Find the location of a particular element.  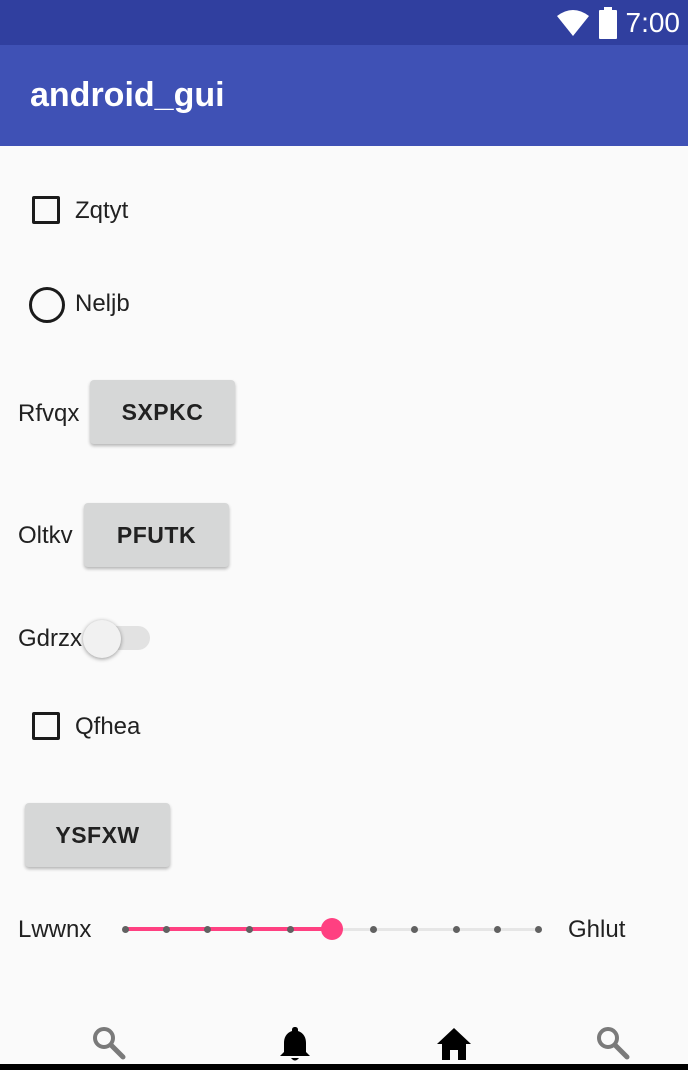

gdrzx-switch-thumb is located at coordinates (102, 639).